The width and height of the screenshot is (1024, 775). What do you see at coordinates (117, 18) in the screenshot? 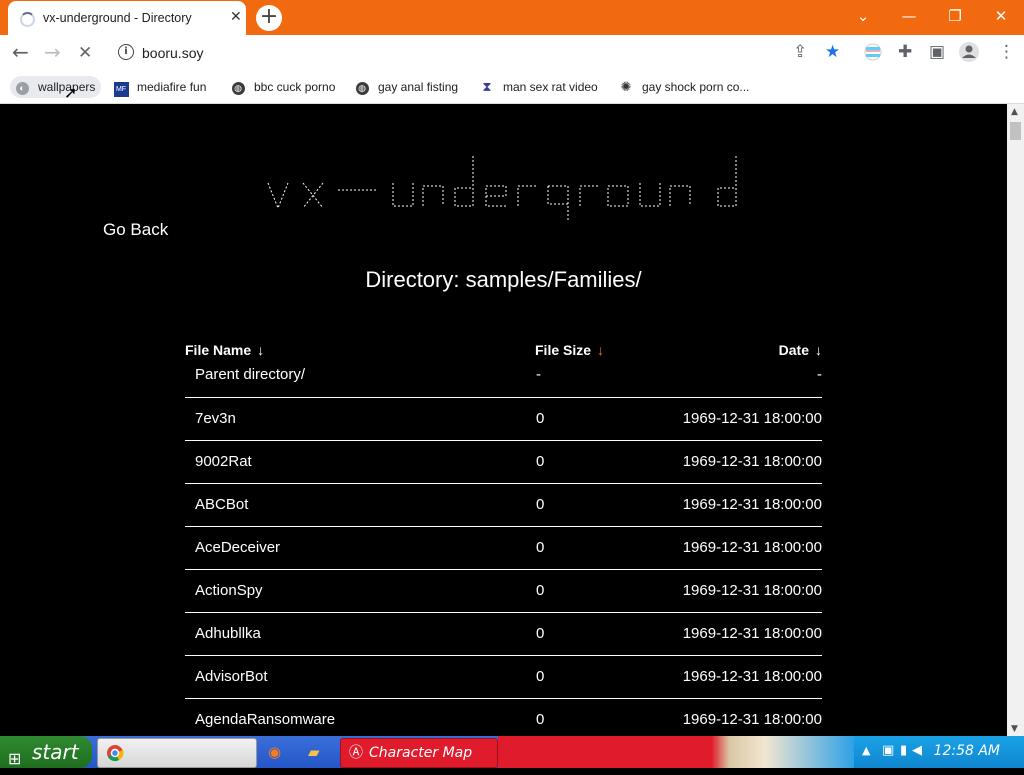
I see `tab-title: vx-underground - Directory` at bounding box center [117, 18].